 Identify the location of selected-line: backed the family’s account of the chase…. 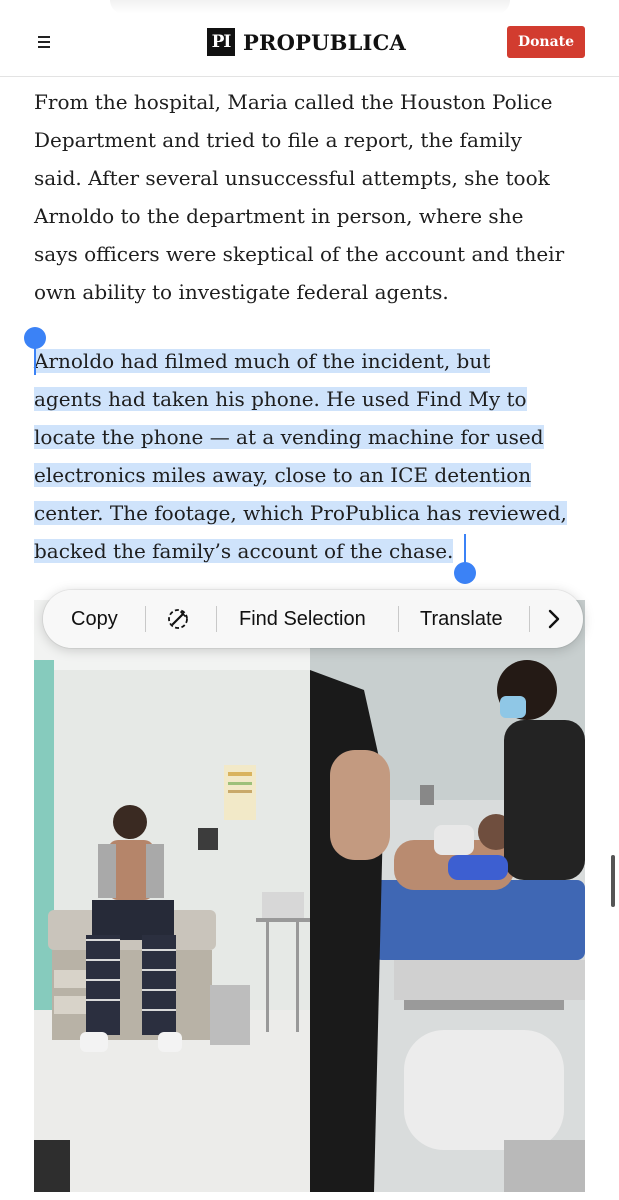
(244, 551).